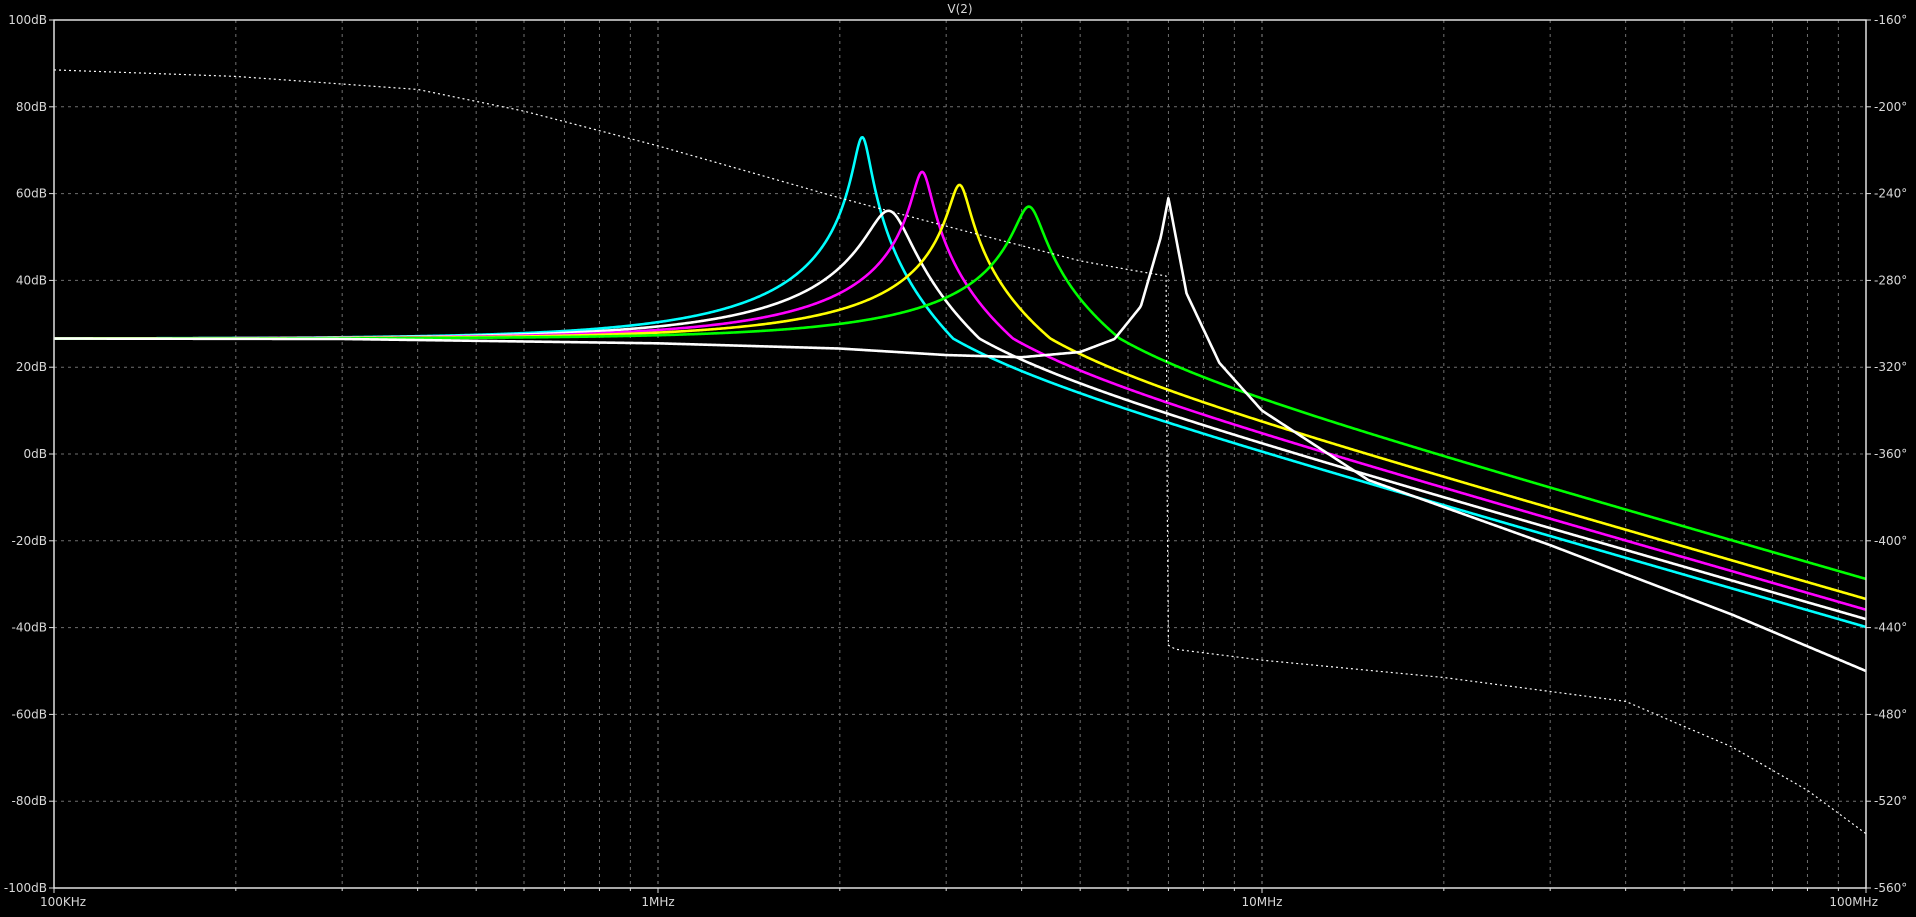 The image size is (1916, 917). Describe the element at coordinates (29, 801) in the screenshot. I see `y-left-tick-label: -80dB` at that location.